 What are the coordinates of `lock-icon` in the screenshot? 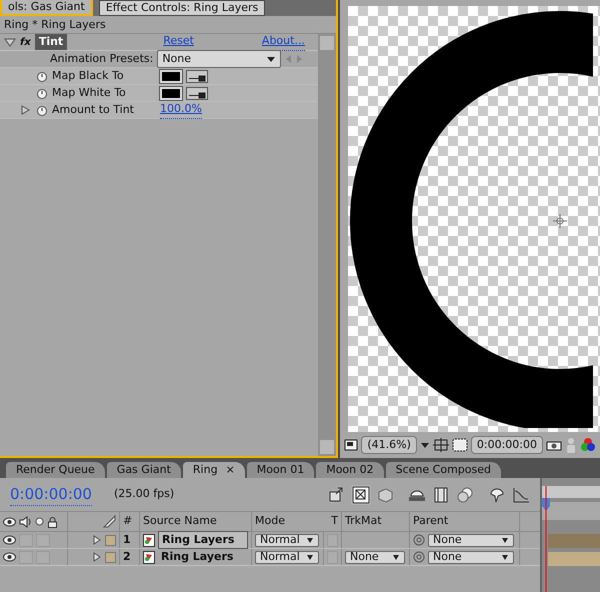 It's located at (52, 522).